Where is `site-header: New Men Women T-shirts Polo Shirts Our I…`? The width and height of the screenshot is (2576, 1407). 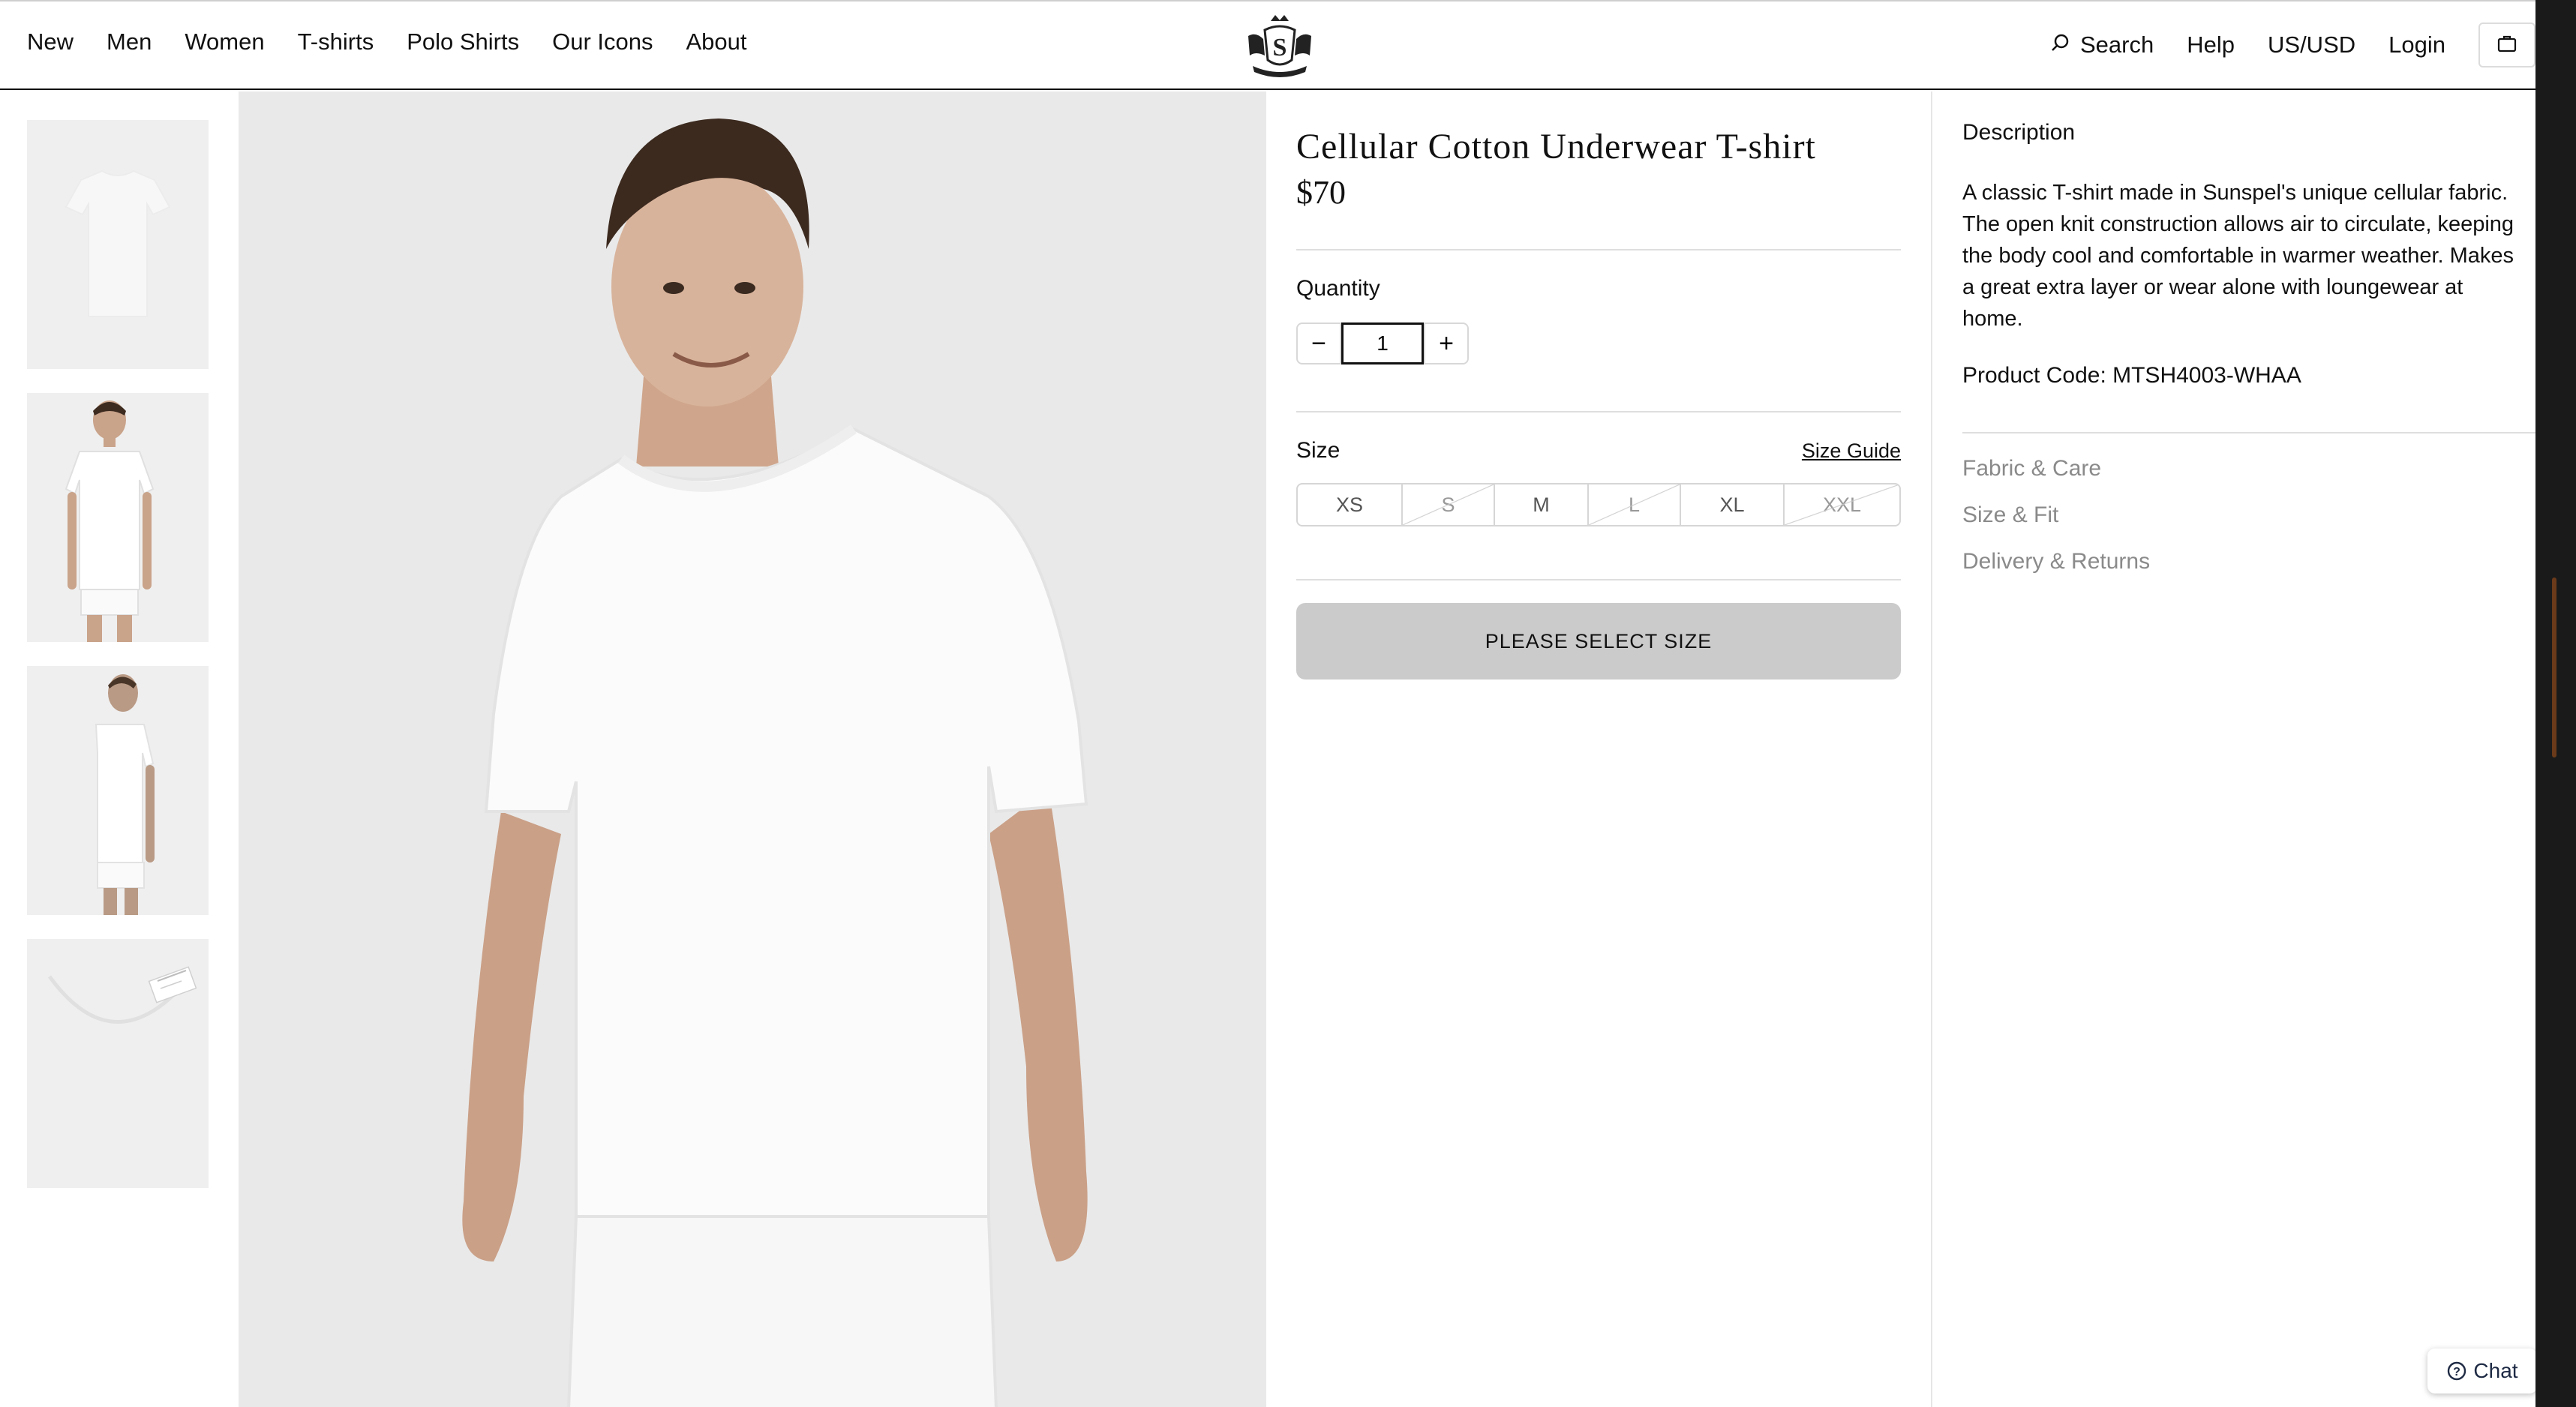
site-header: New Men Women T-shirts Polo Shirts Our I… is located at coordinates (1267, 46).